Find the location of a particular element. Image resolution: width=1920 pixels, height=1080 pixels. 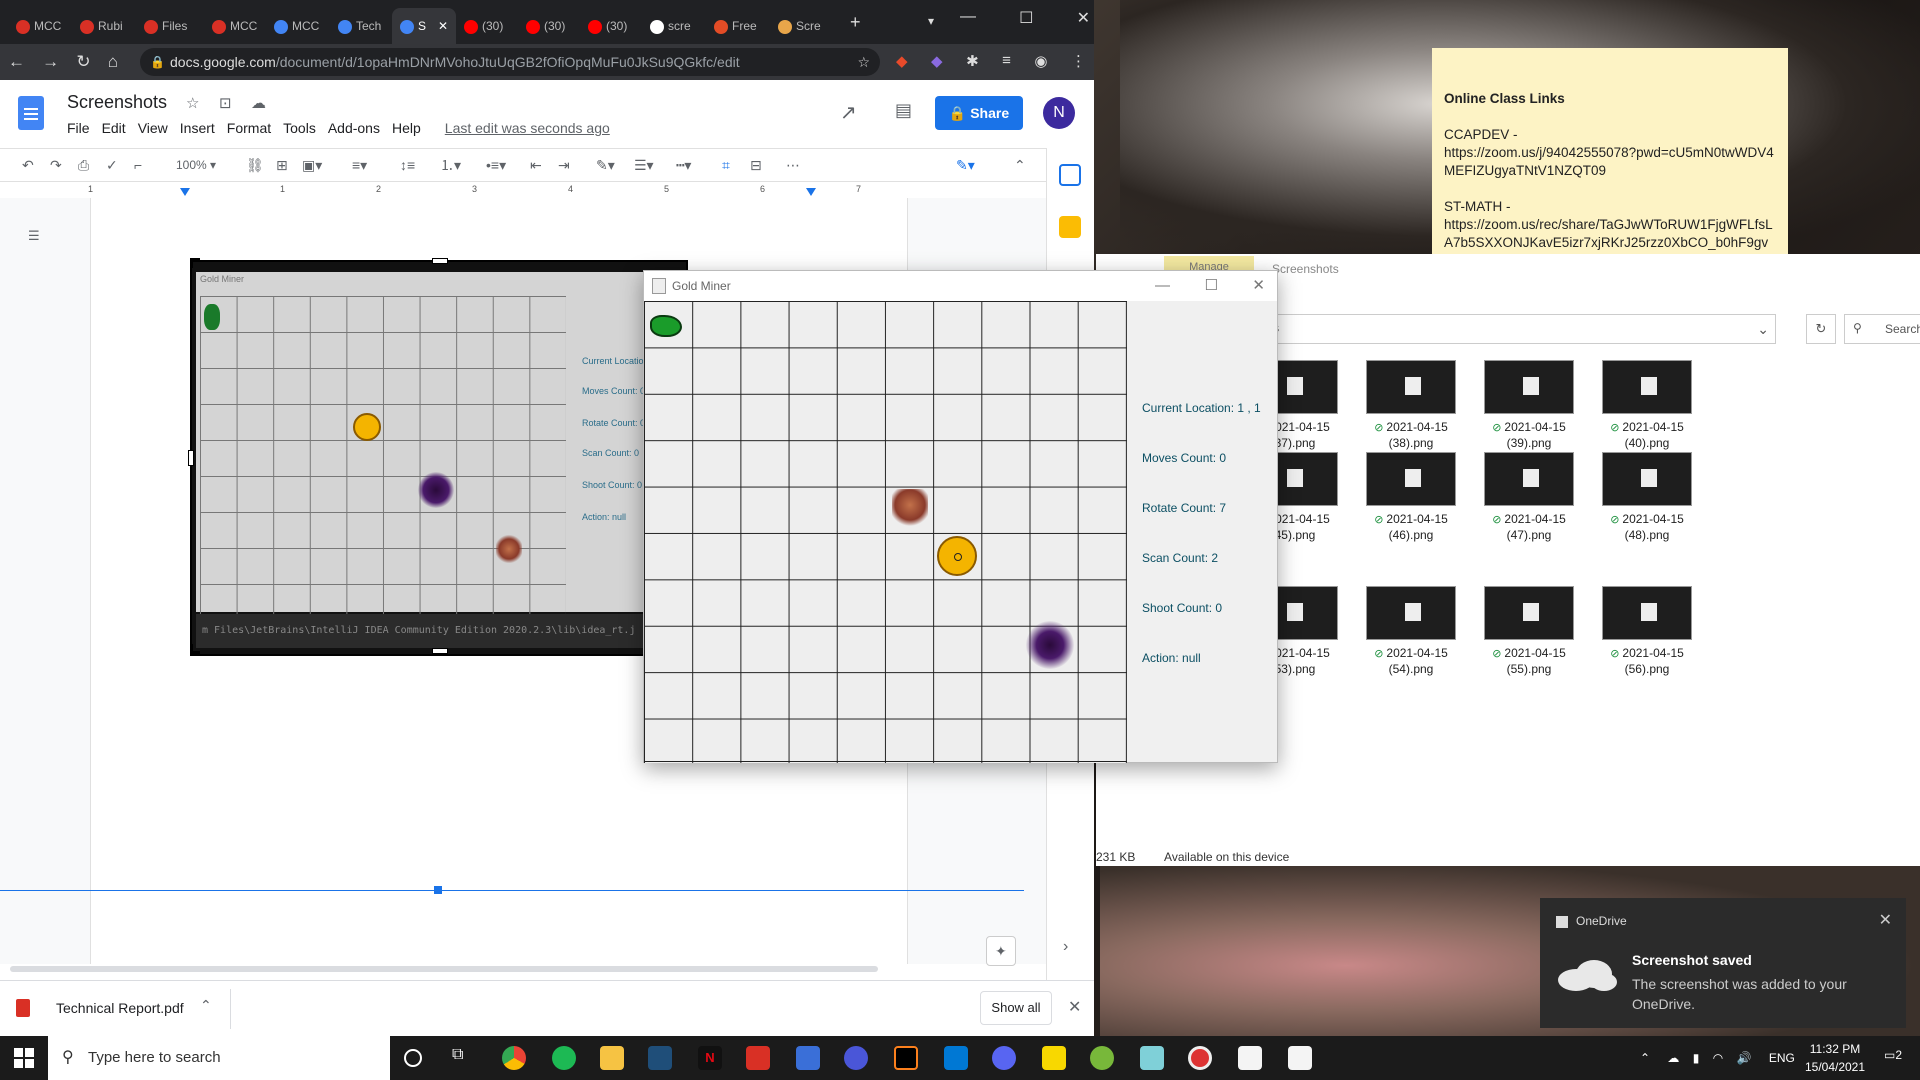

tab-5: Tech is located at coordinates (361, 26).